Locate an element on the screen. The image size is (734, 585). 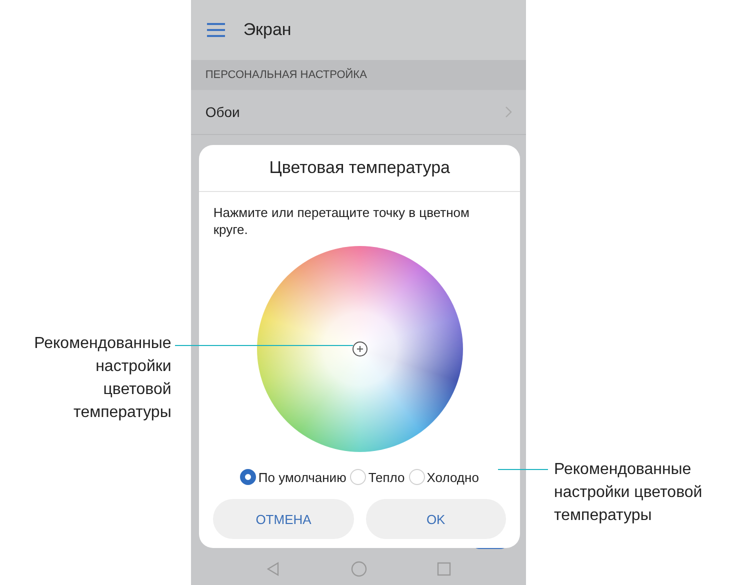
screen-title: Экран is located at coordinates (267, 30).